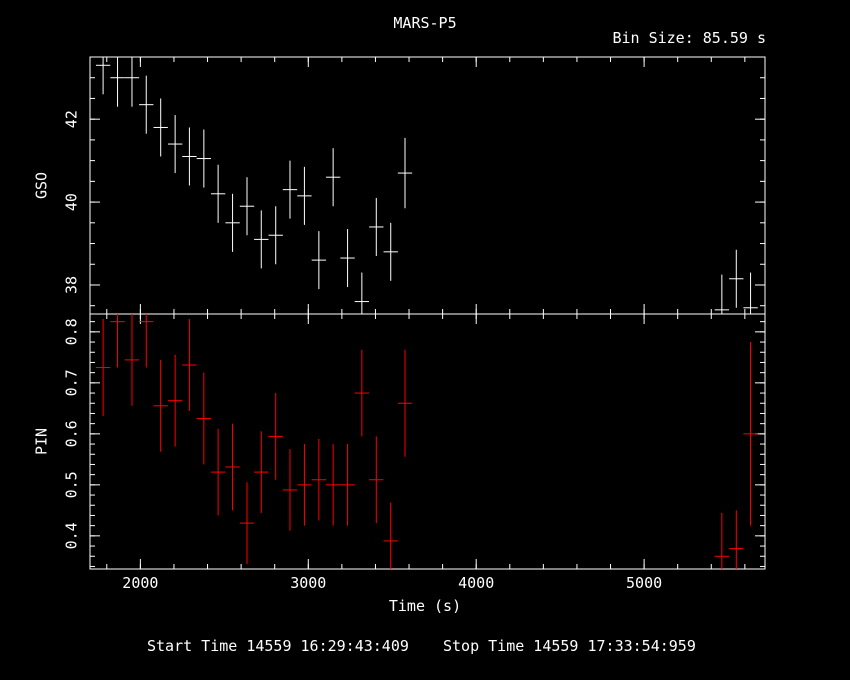 This screenshot has height=680, width=850. What do you see at coordinates (278, 646) in the screenshot?
I see `start-time-label: Start Time 14559 16:29:43:409` at bounding box center [278, 646].